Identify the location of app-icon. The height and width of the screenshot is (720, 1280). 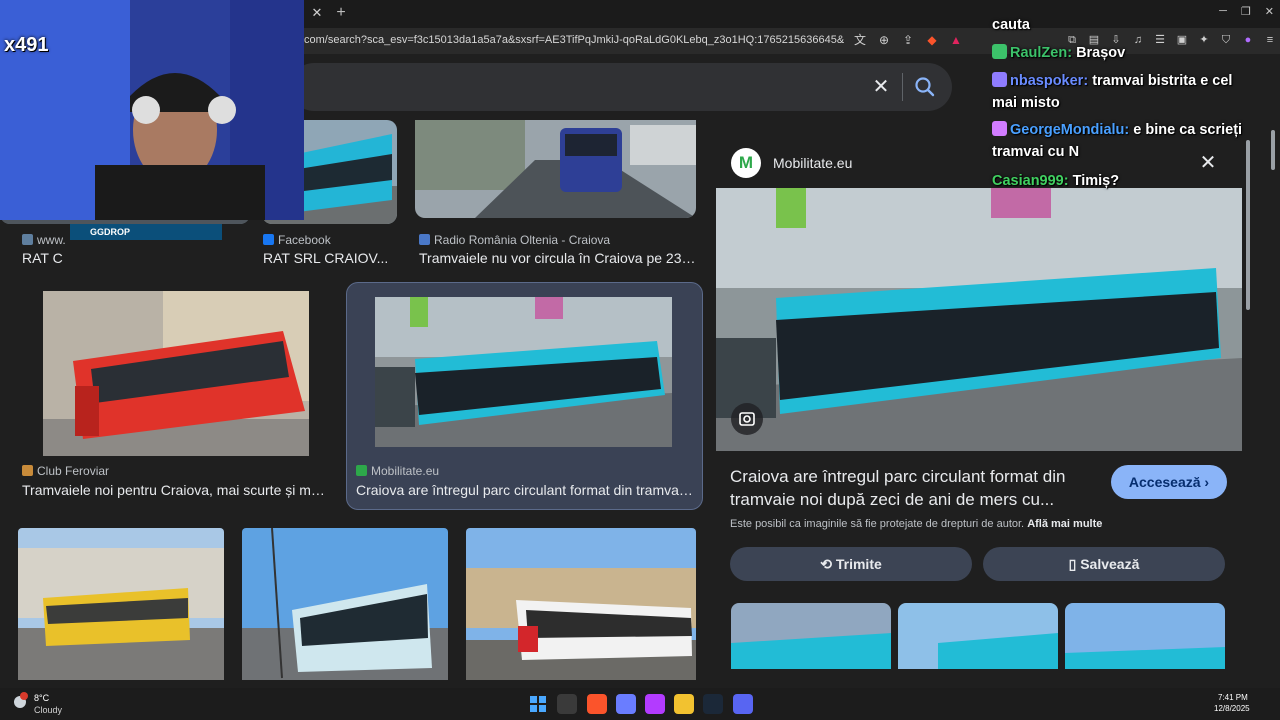
(655, 704).